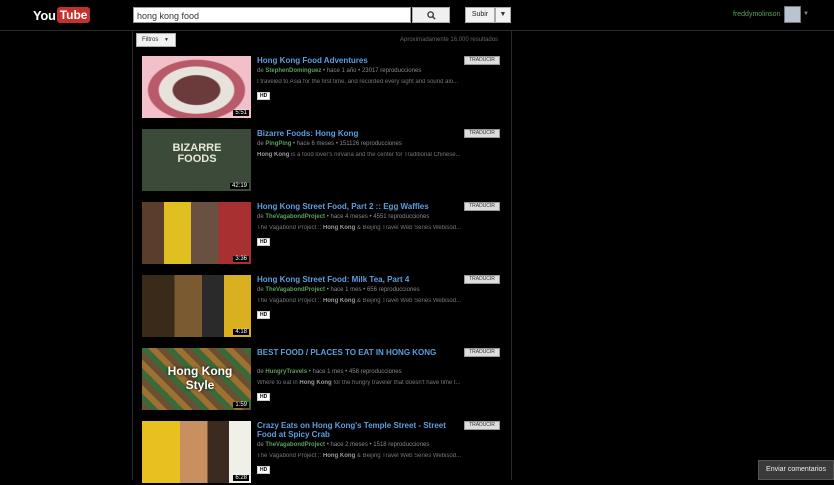  I want to click on thumbnail-text: Hong Kong Style, so click(200, 378).